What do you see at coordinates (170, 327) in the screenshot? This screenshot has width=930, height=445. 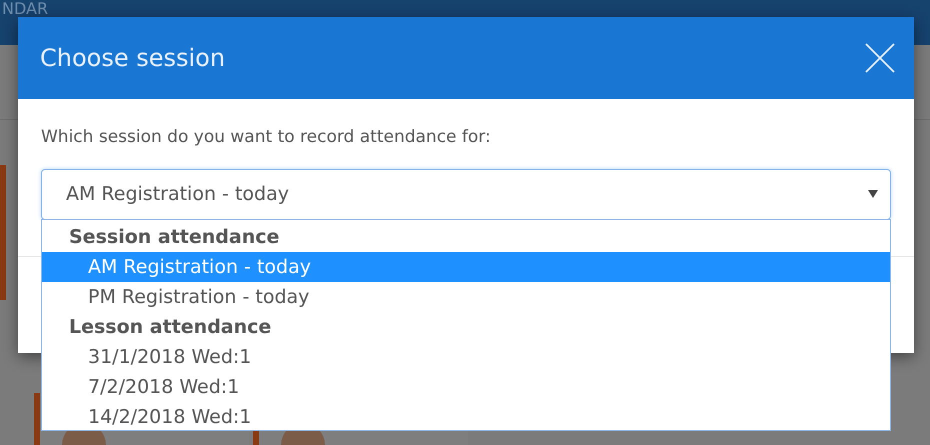 I see `group-label: Lesson attendance` at bounding box center [170, 327].